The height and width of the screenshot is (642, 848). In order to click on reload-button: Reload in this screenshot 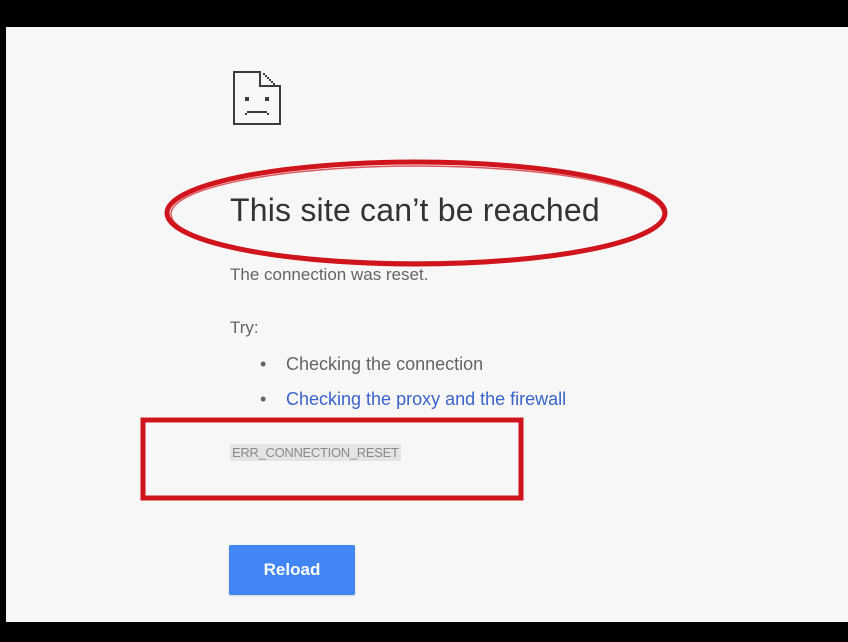, I will do `click(292, 570)`.